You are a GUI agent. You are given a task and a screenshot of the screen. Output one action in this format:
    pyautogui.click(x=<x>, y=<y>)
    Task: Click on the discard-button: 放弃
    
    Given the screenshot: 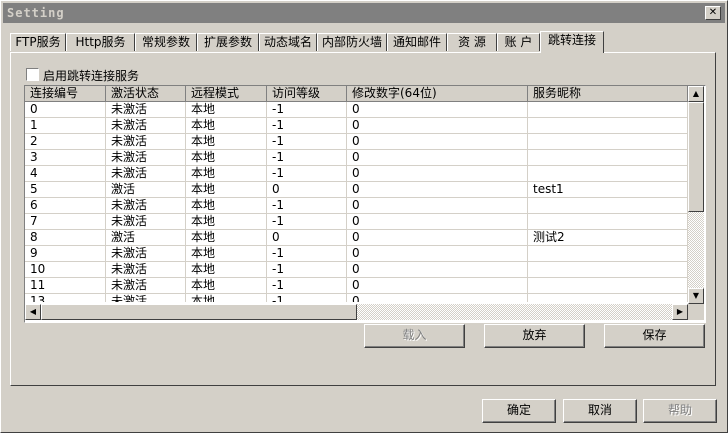 What is the action you would take?
    pyautogui.click(x=534, y=336)
    